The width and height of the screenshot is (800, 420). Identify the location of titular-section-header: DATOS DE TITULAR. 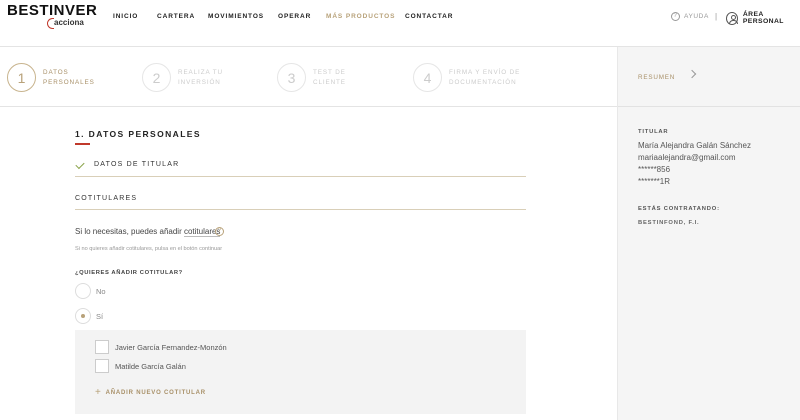
(300, 168).